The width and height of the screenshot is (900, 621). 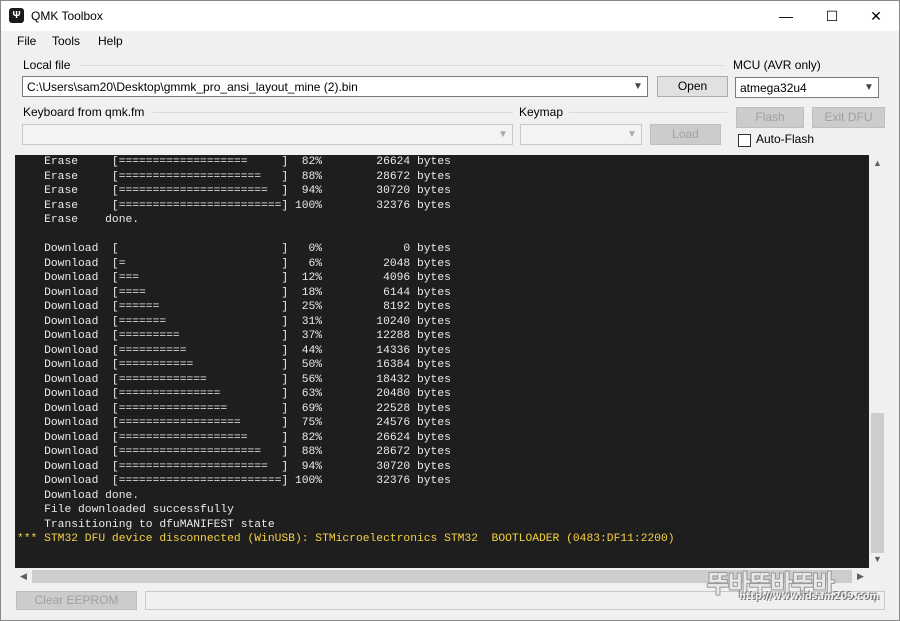 What do you see at coordinates (16, 15) in the screenshot?
I see `qmk-app-icon: Ψ` at bounding box center [16, 15].